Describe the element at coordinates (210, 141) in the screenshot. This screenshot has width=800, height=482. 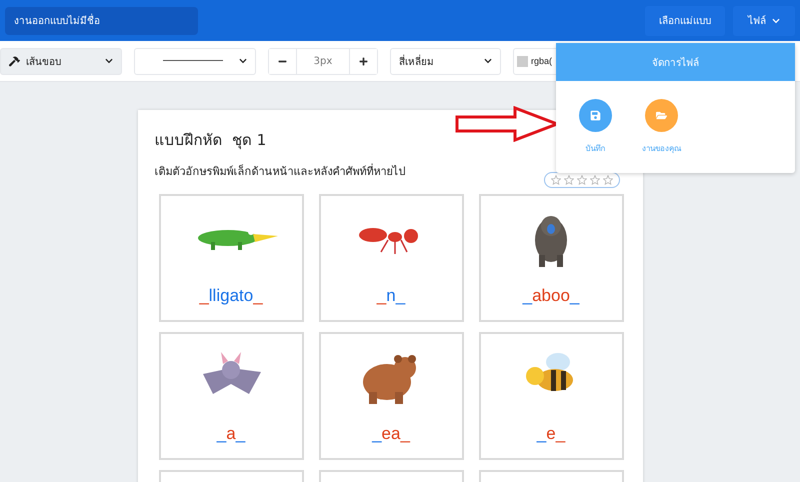
I see `worksheet-title: แบบฝึกหัด ชุด 1` at that location.